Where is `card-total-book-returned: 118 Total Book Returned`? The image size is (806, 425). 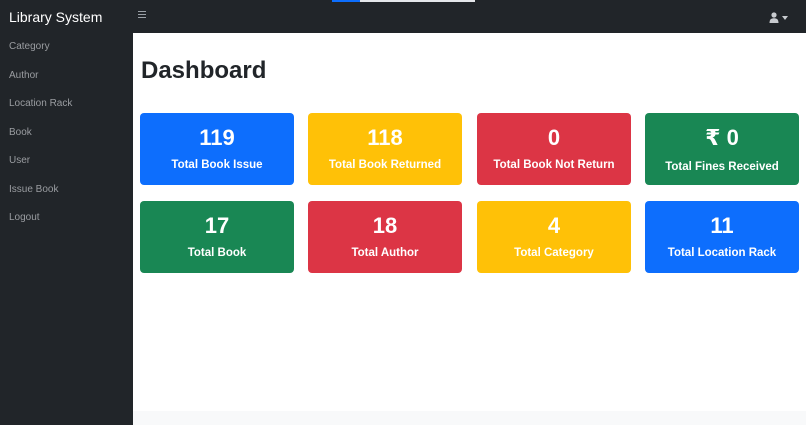
card-total-book-returned: 118 Total Book Returned is located at coordinates (385, 149).